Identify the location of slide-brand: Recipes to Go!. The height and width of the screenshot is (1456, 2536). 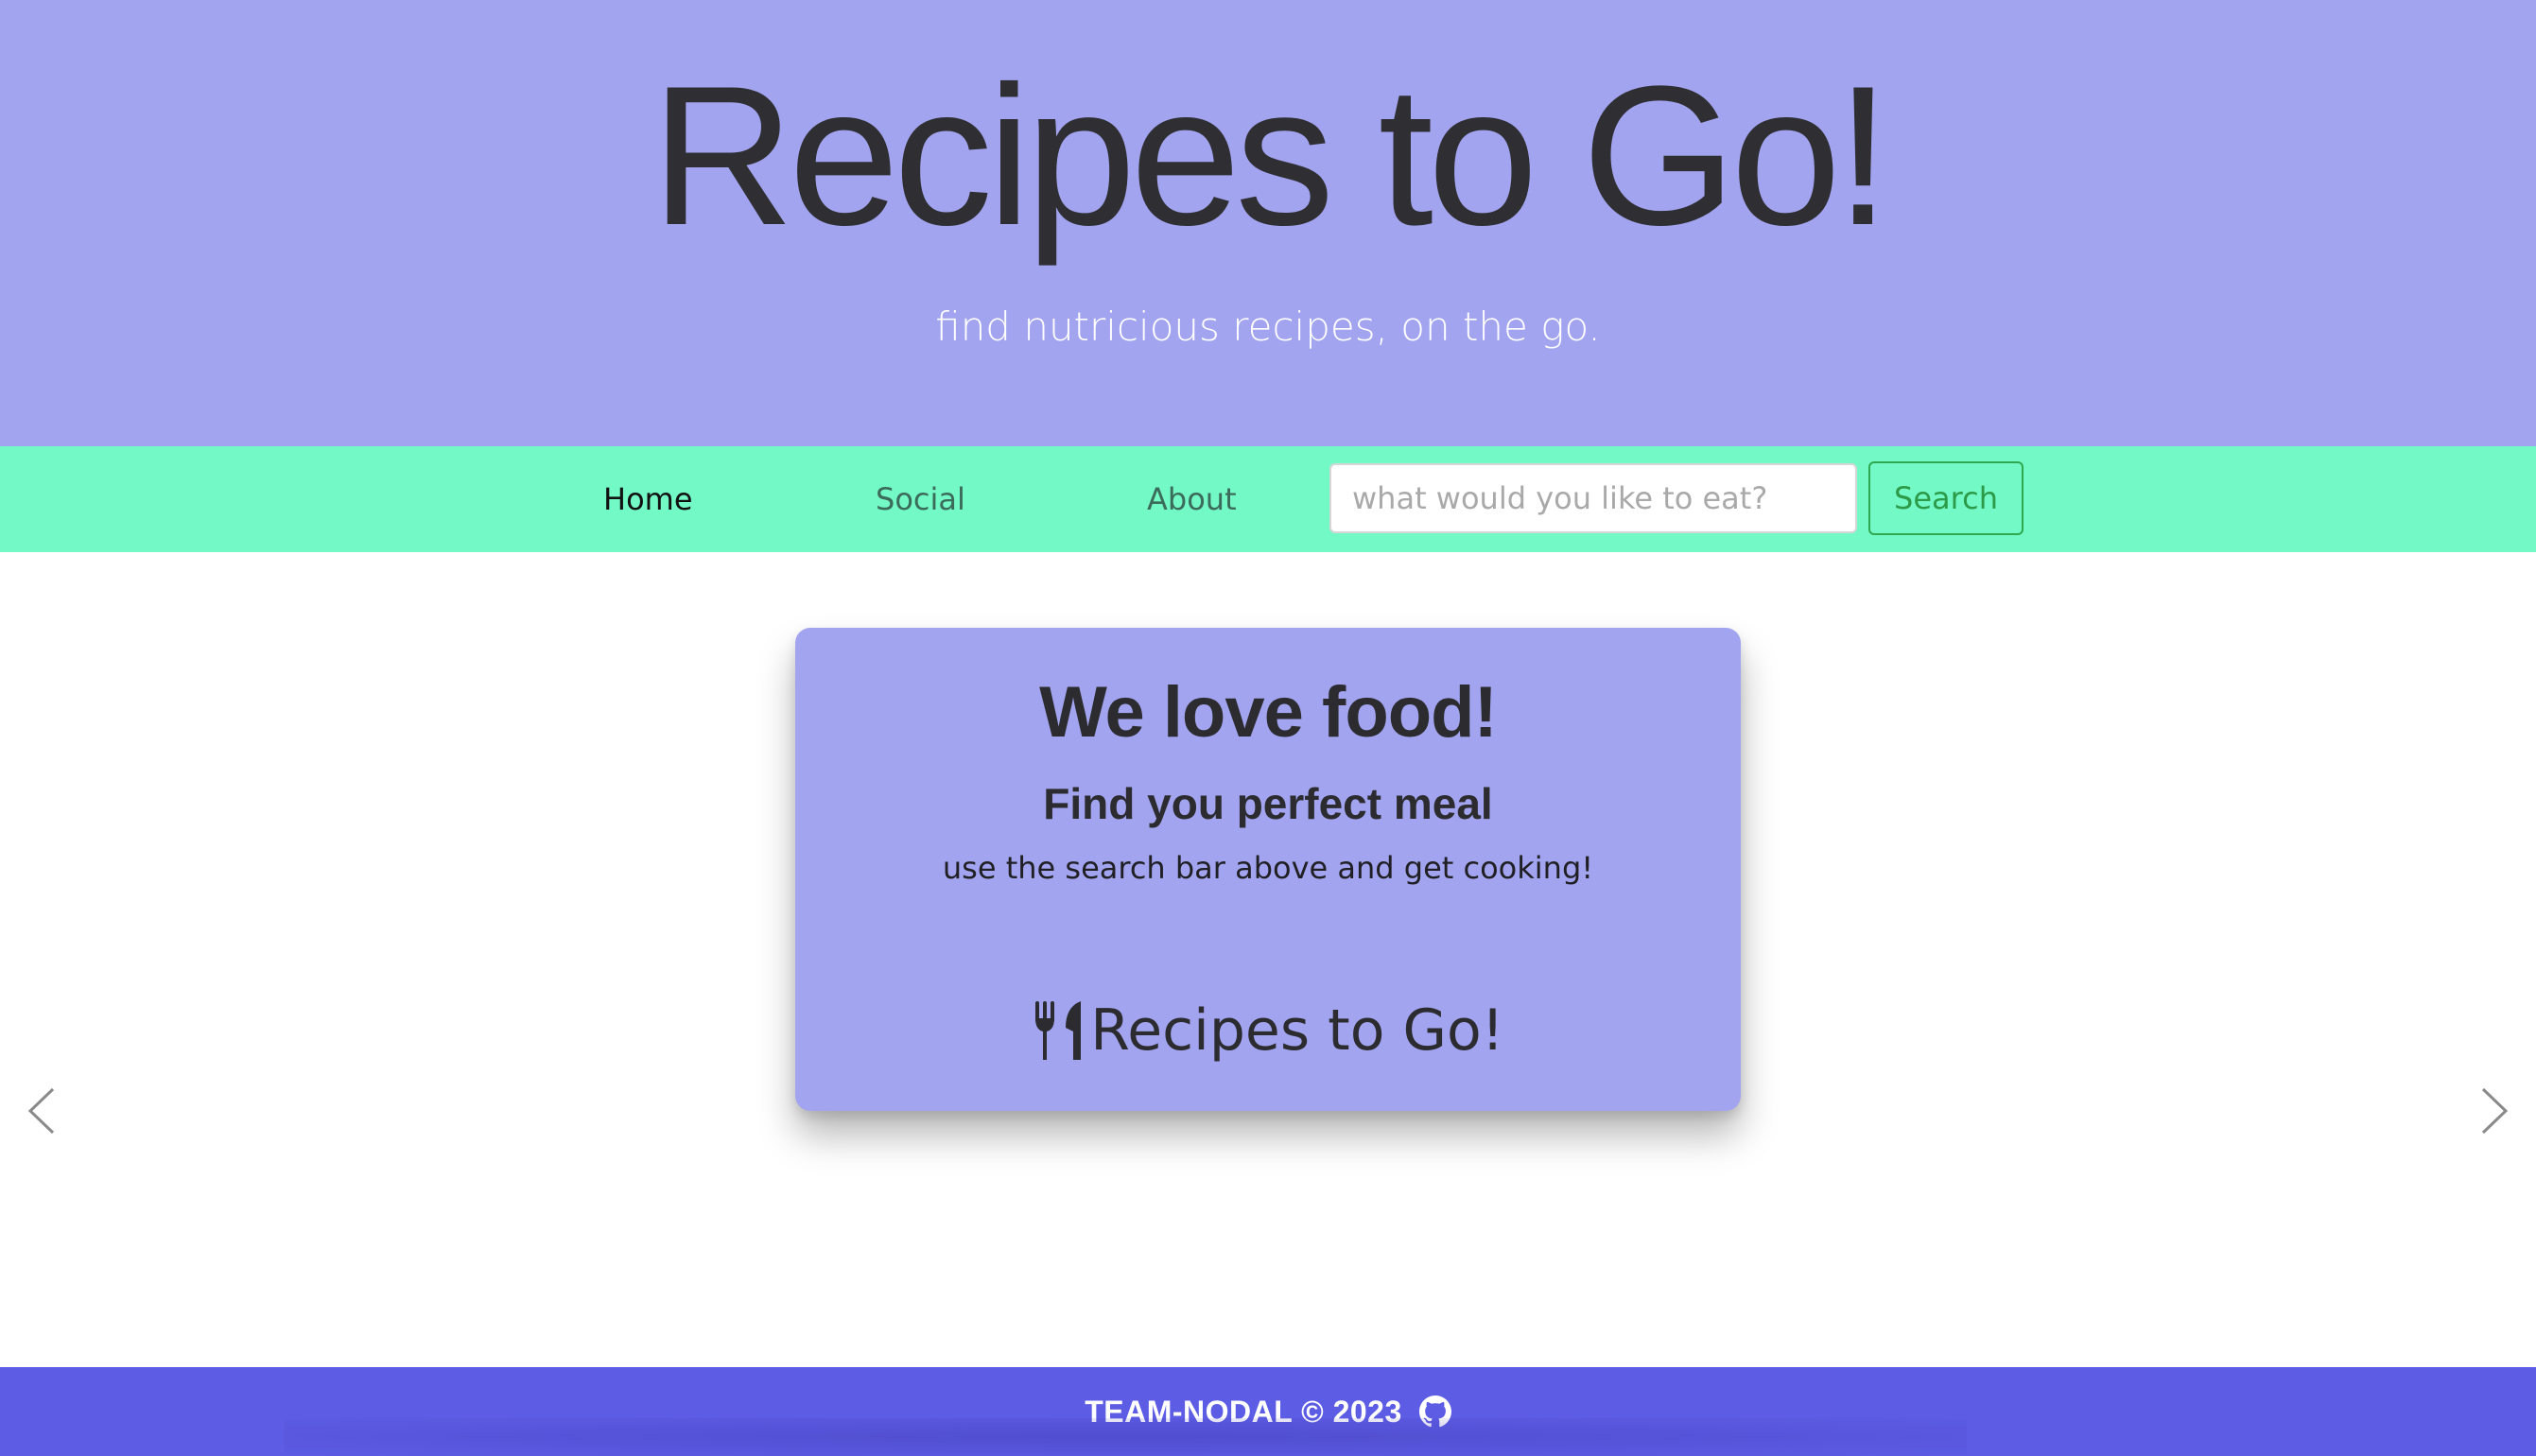
(1268, 1030).